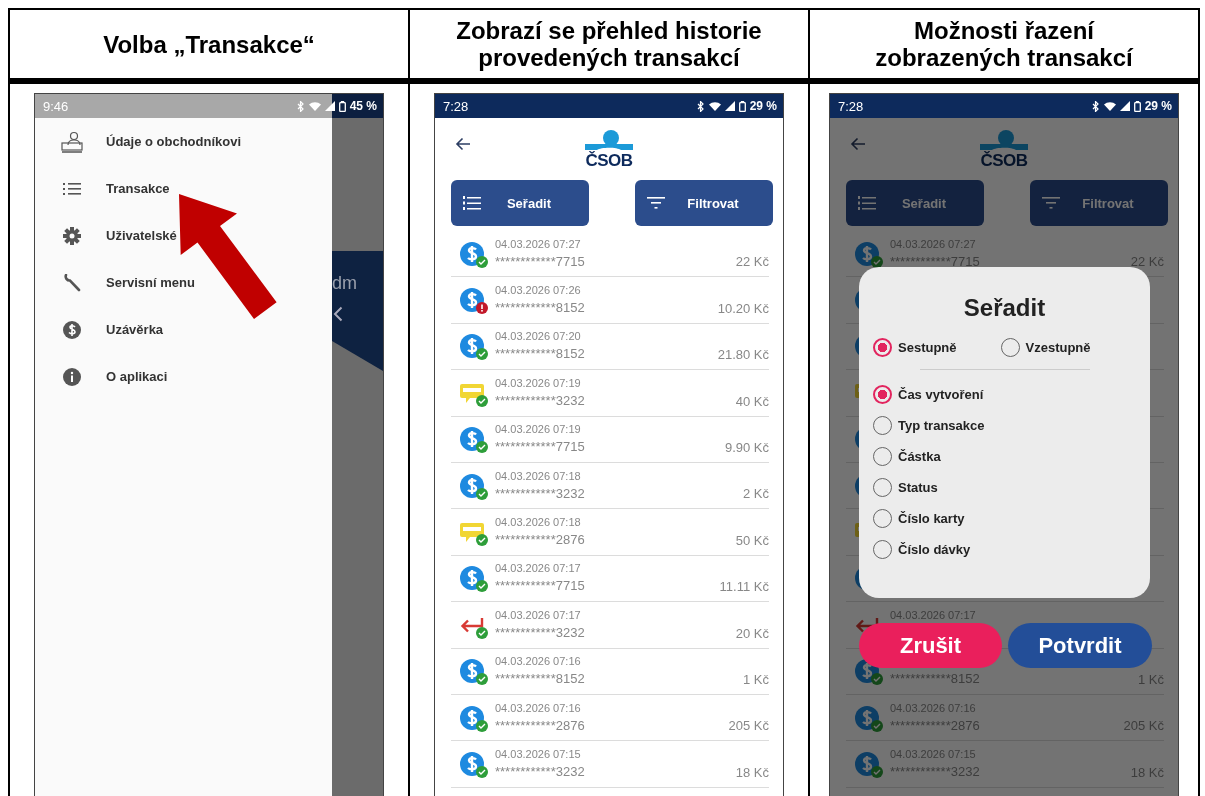  I want to click on transaction-date: 04.03.2026 07:26, so click(538, 290).